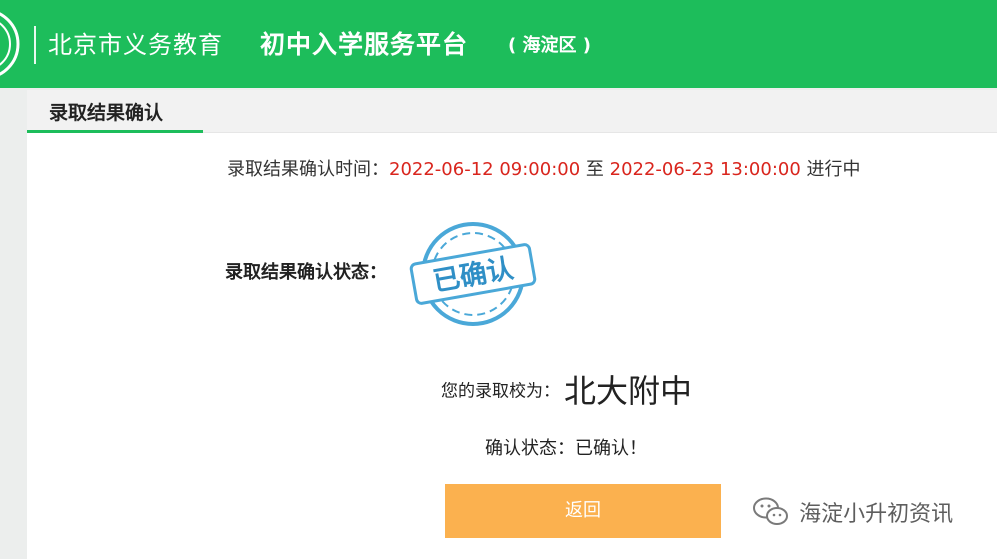 This screenshot has height=559, width=997. Describe the element at coordinates (10, 44) in the screenshot. I see `school-emblem-icon` at that location.